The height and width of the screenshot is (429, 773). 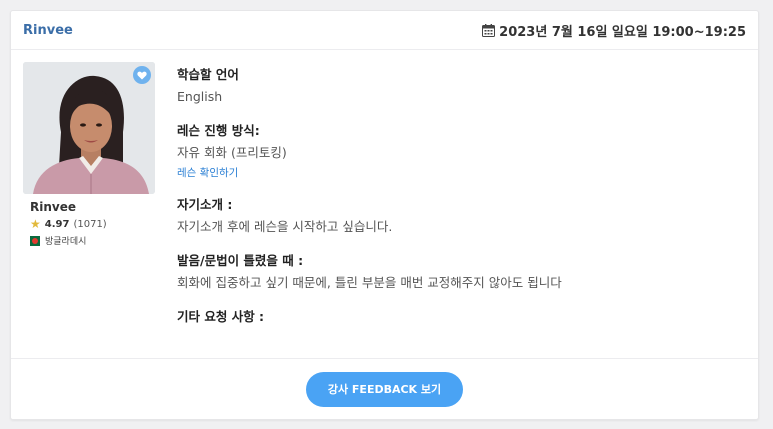 What do you see at coordinates (35, 224) in the screenshot?
I see `star-icon: ★` at bounding box center [35, 224].